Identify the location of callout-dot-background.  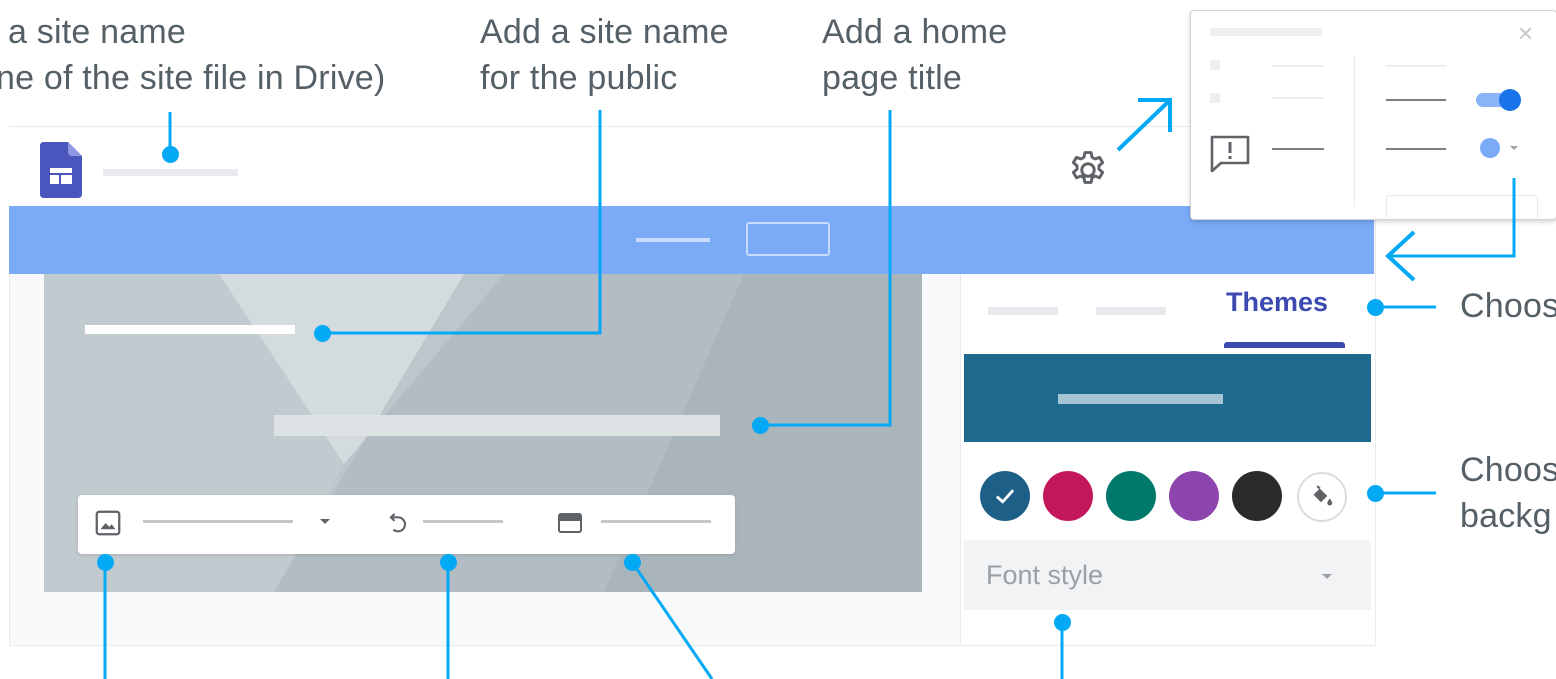
(1375, 493).